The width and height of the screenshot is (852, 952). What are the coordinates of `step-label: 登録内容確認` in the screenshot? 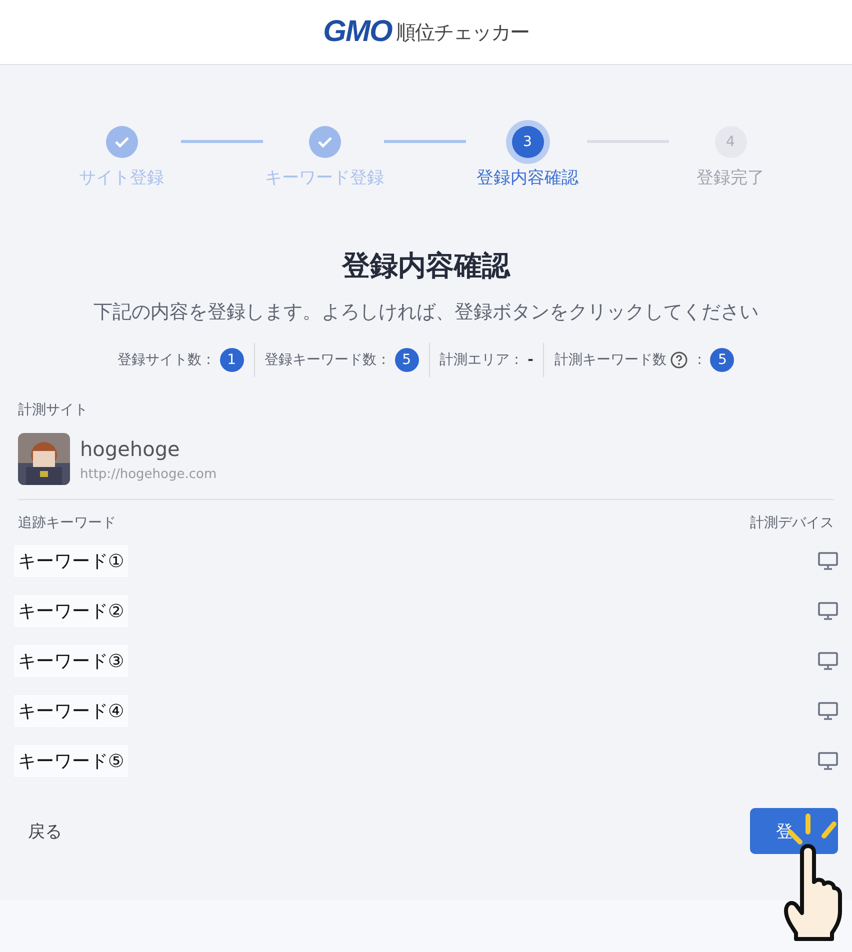 It's located at (527, 178).